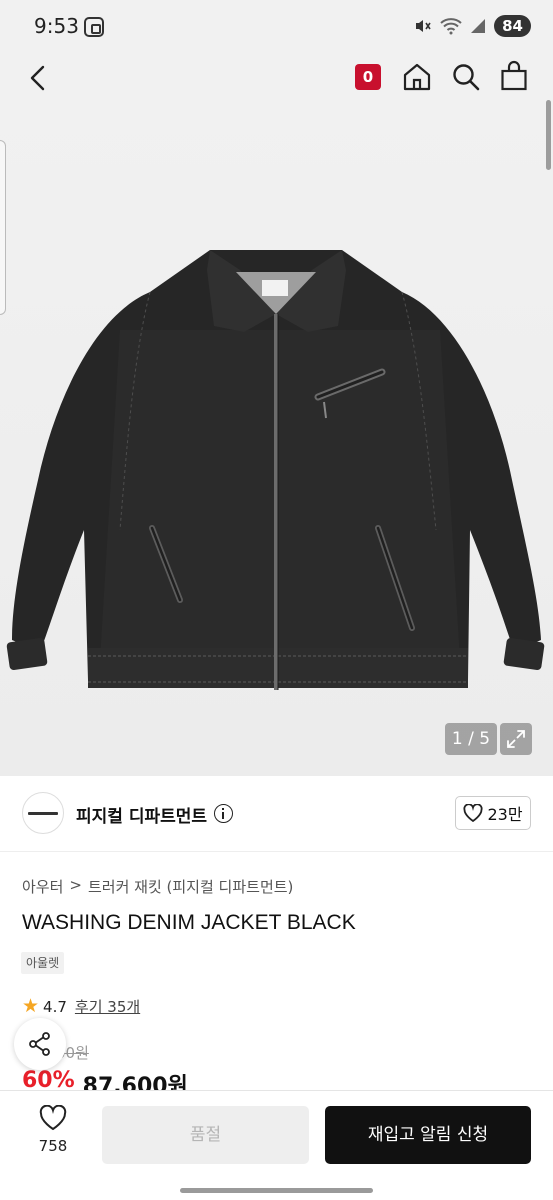 This screenshot has width=553, height=1200. What do you see at coordinates (466, 77) in the screenshot?
I see `search-icon` at bounding box center [466, 77].